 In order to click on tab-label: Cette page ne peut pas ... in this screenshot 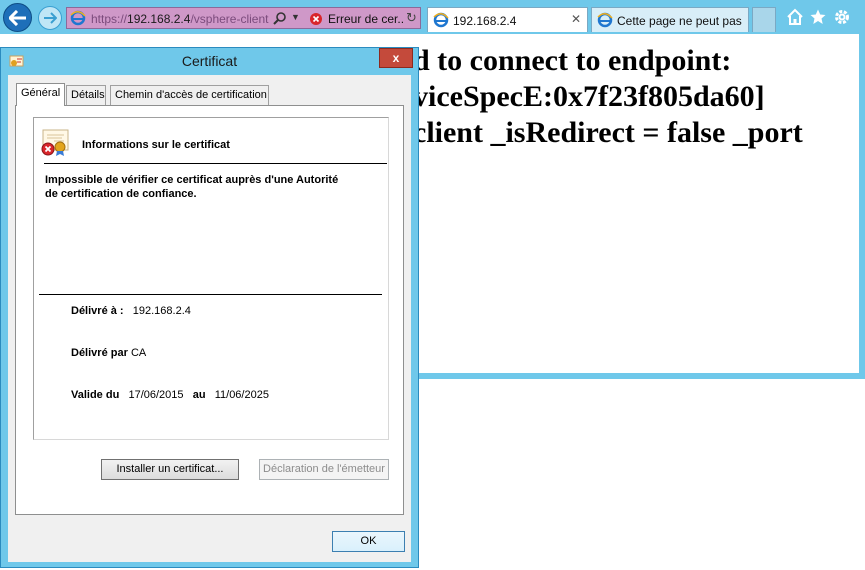, I will do `click(681, 21)`.